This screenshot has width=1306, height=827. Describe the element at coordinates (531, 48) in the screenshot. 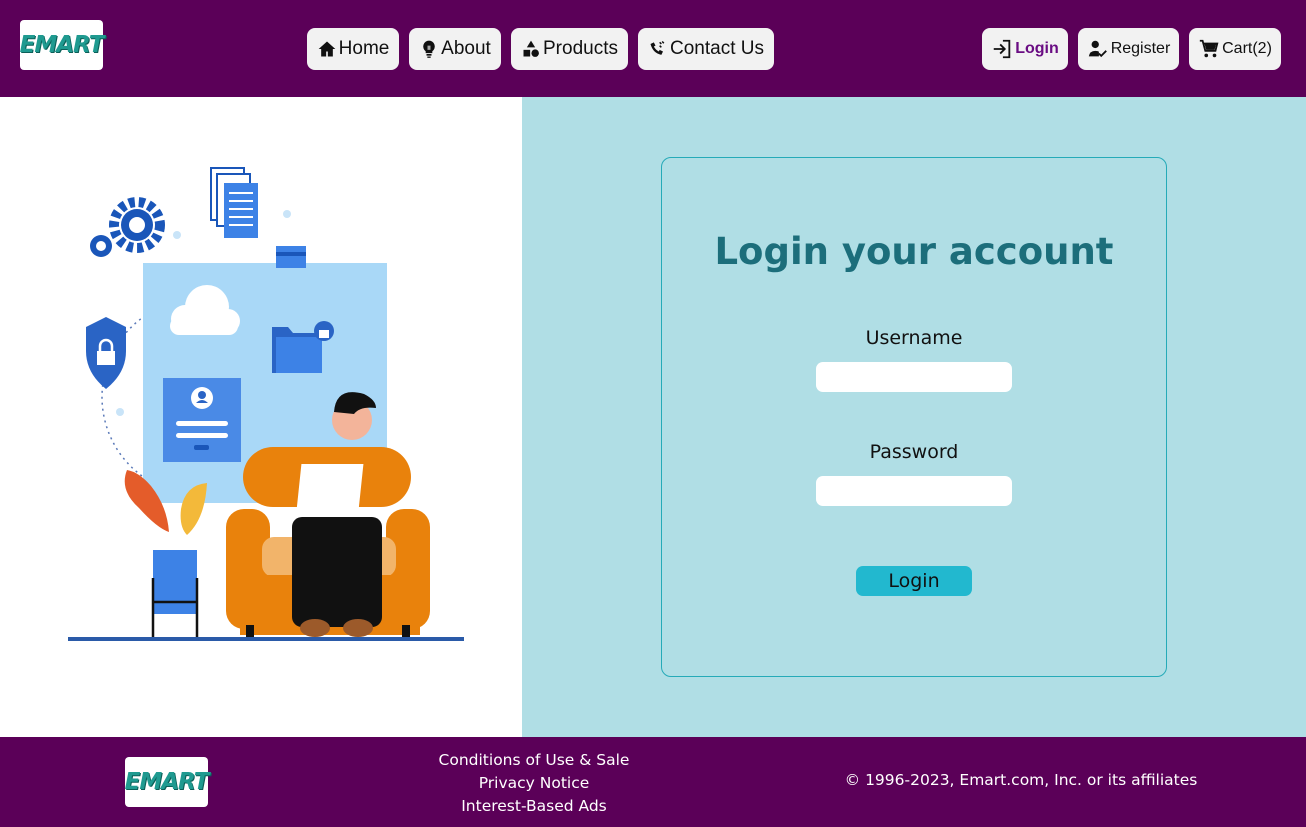

I see `shapes-icon` at that location.